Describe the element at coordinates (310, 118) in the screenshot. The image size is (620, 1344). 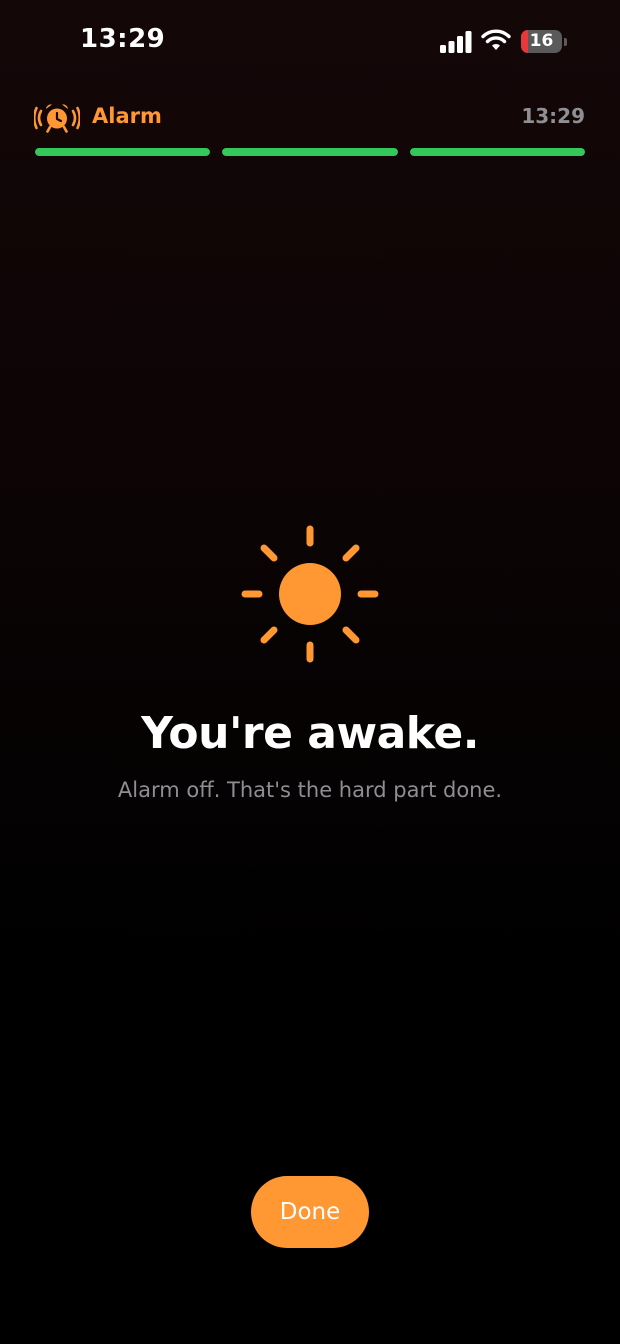
I see `alarm-header: Alarm 13:29` at that location.